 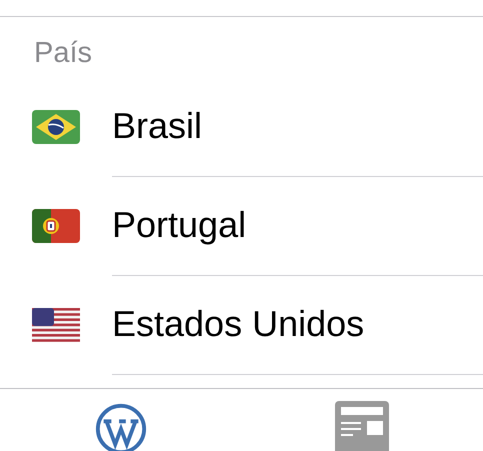 What do you see at coordinates (179, 225) in the screenshot?
I see `country-name: Portugal` at bounding box center [179, 225].